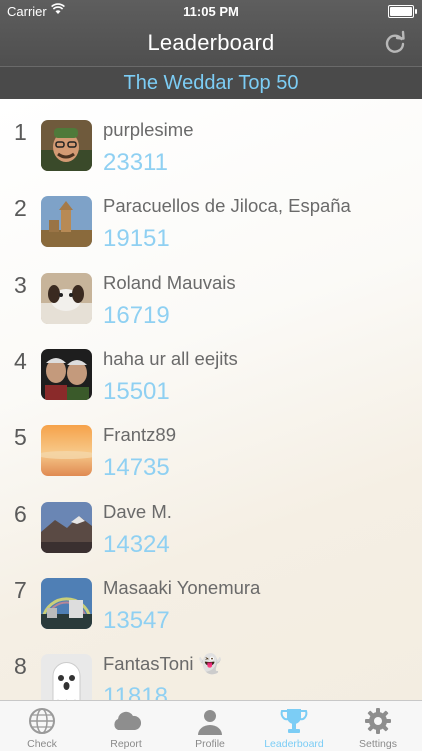 This screenshot has height=751, width=422. I want to click on player-name: haha ur all eejits, so click(170, 358).